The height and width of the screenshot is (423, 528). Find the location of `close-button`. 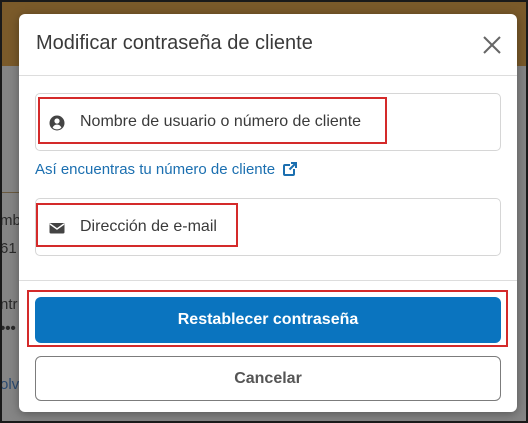

close-button is located at coordinates (492, 45).